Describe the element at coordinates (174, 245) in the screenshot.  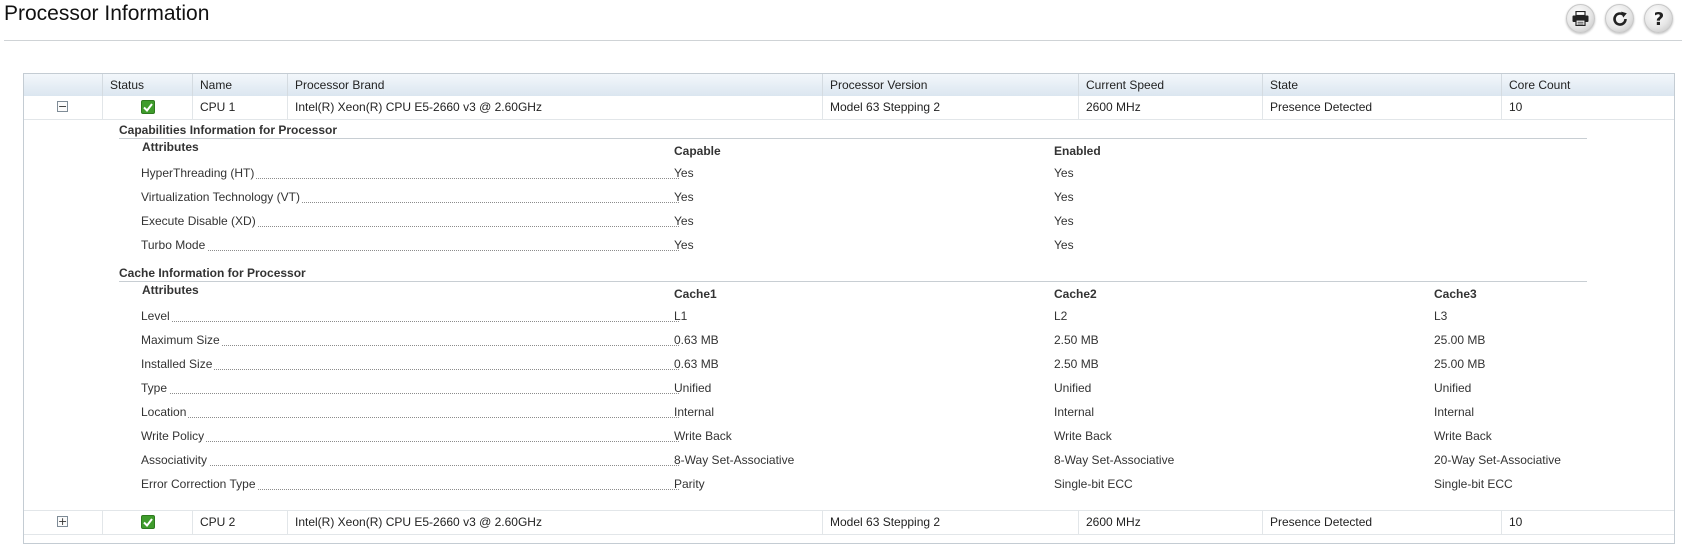
I see `capability-label: Turbo Mode` at that location.